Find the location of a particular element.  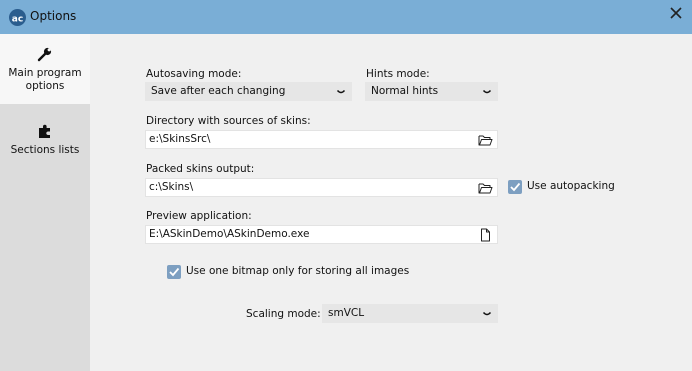

scaling-mode-label: Scaling mode: is located at coordinates (283, 314).